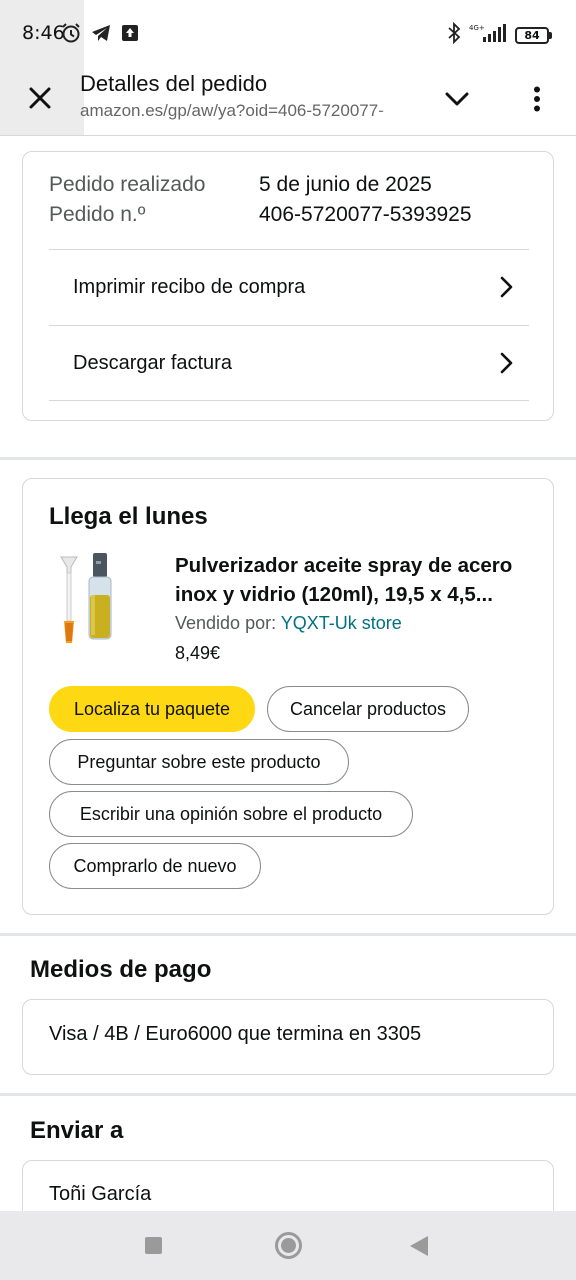  I want to click on product-image, so click(88, 601).